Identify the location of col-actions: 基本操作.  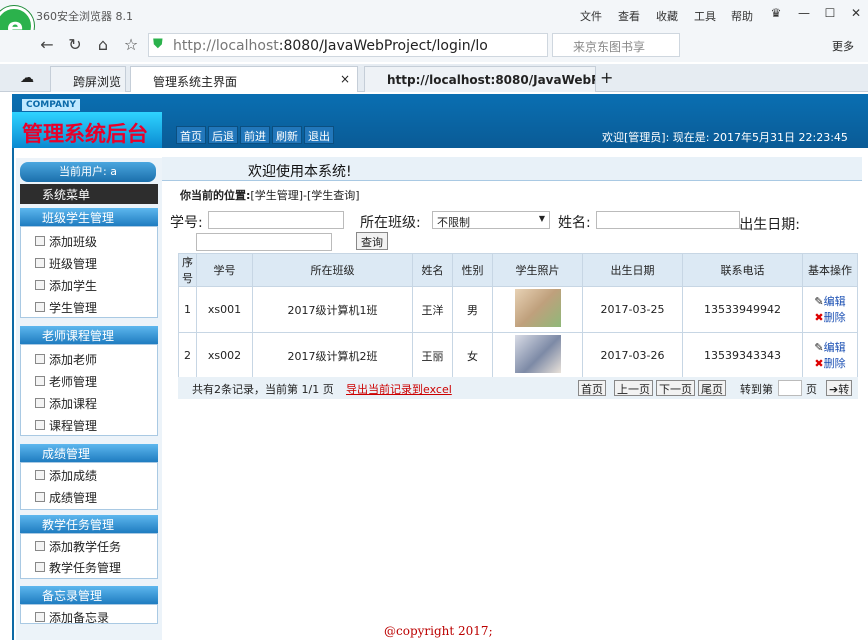
(830, 270).